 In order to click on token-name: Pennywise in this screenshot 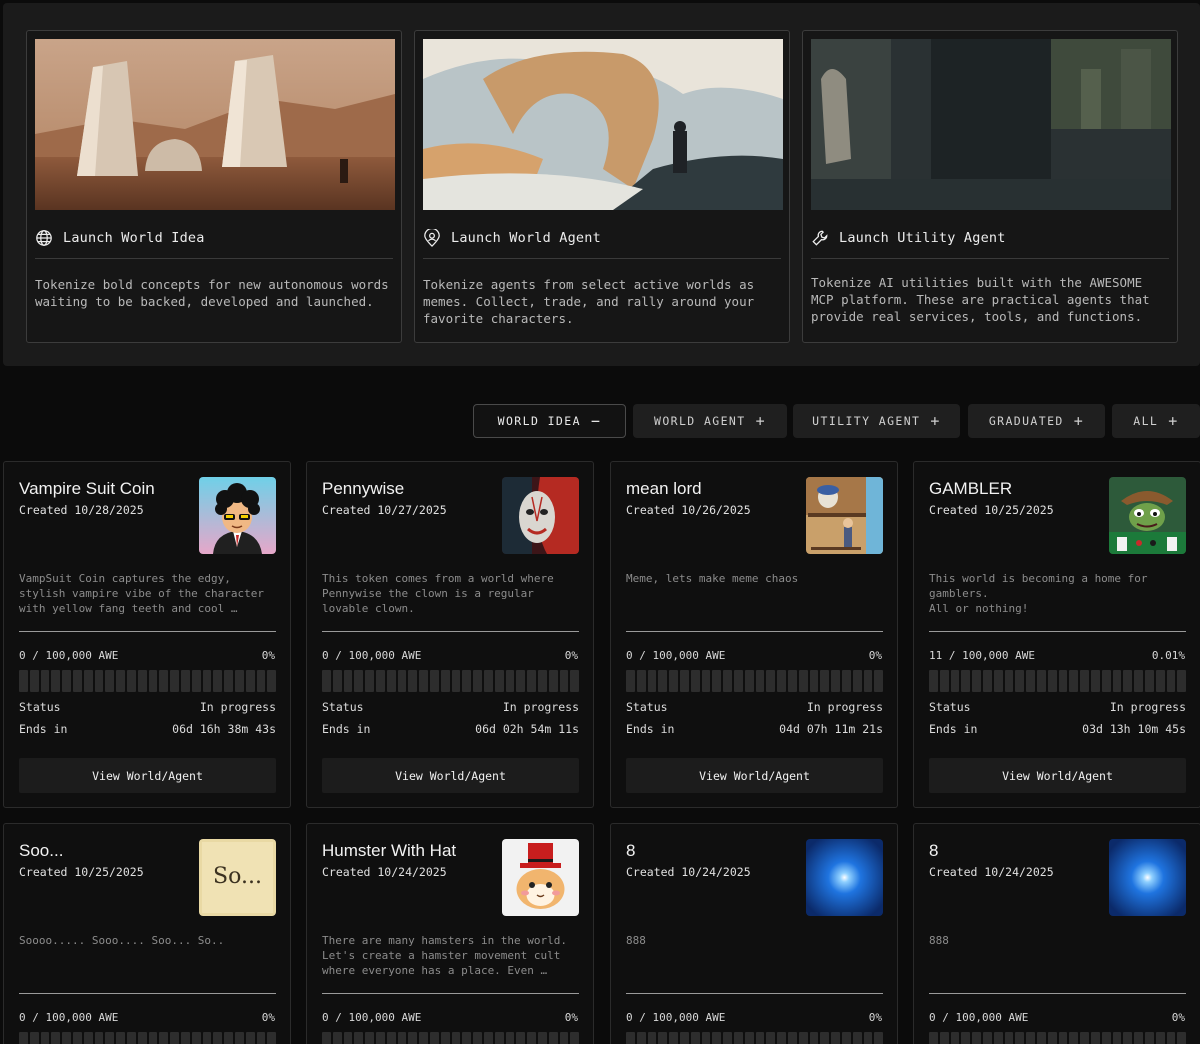, I will do `click(363, 488)`.